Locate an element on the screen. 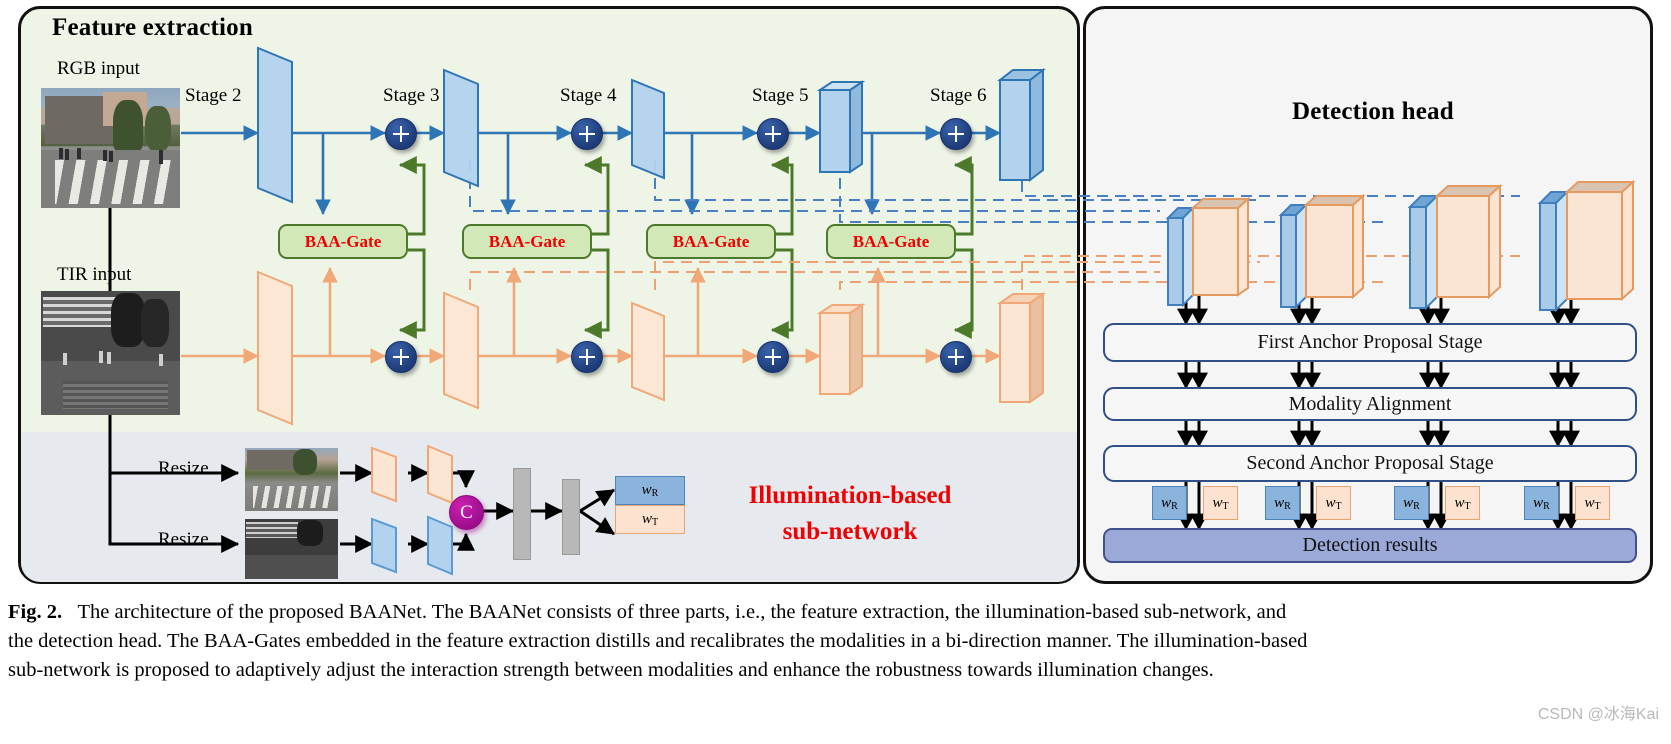  detection-weight-tir-3: wT is located at coordinates (1462, 503).